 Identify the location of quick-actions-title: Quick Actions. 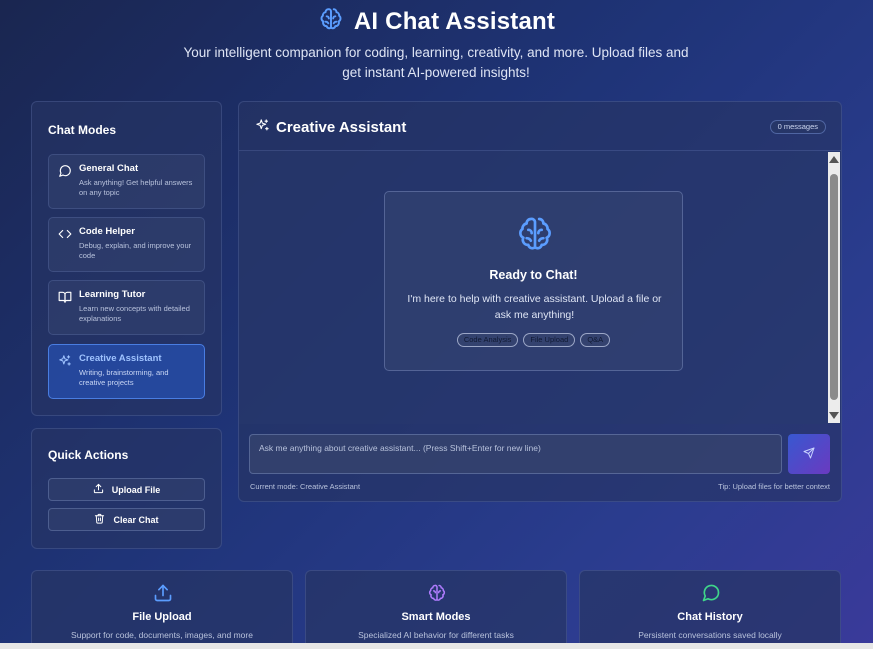
(88, 455).